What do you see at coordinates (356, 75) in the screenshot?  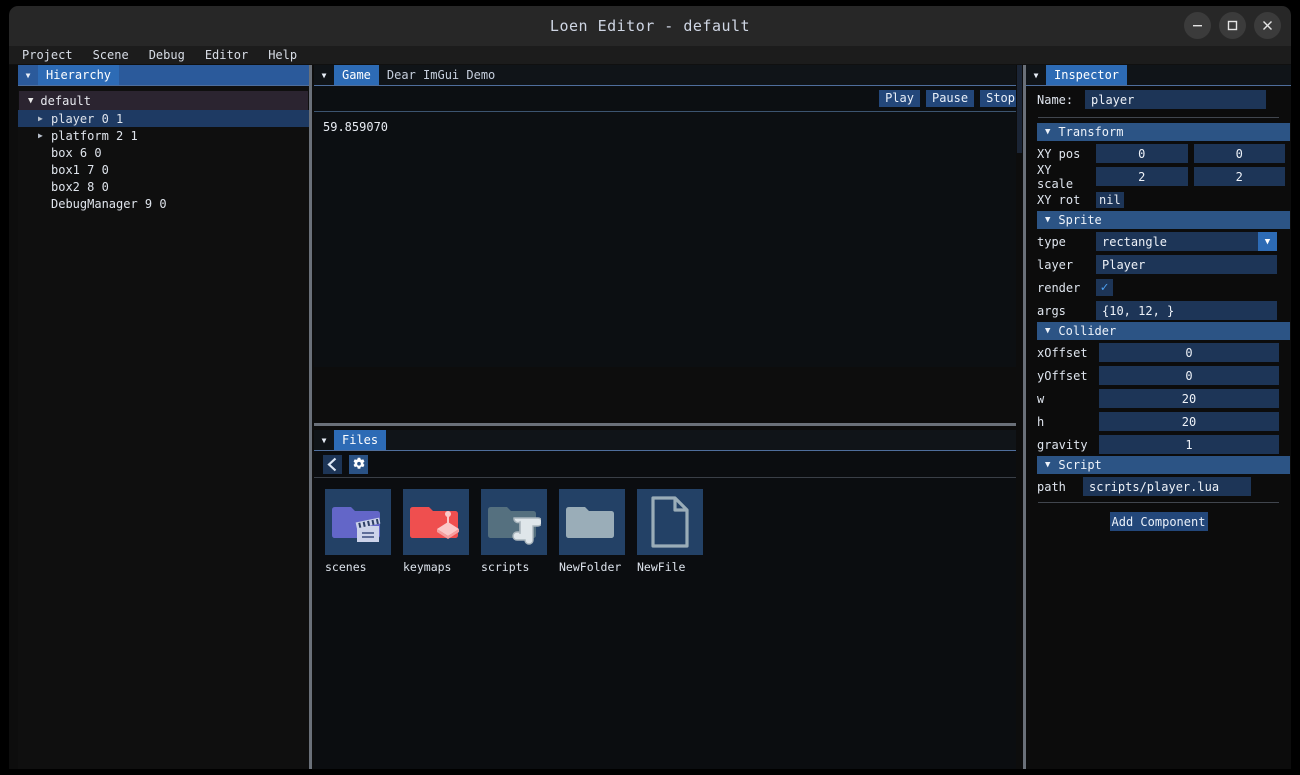 I see `tab-game: Game` at bounding box center [356, 75].